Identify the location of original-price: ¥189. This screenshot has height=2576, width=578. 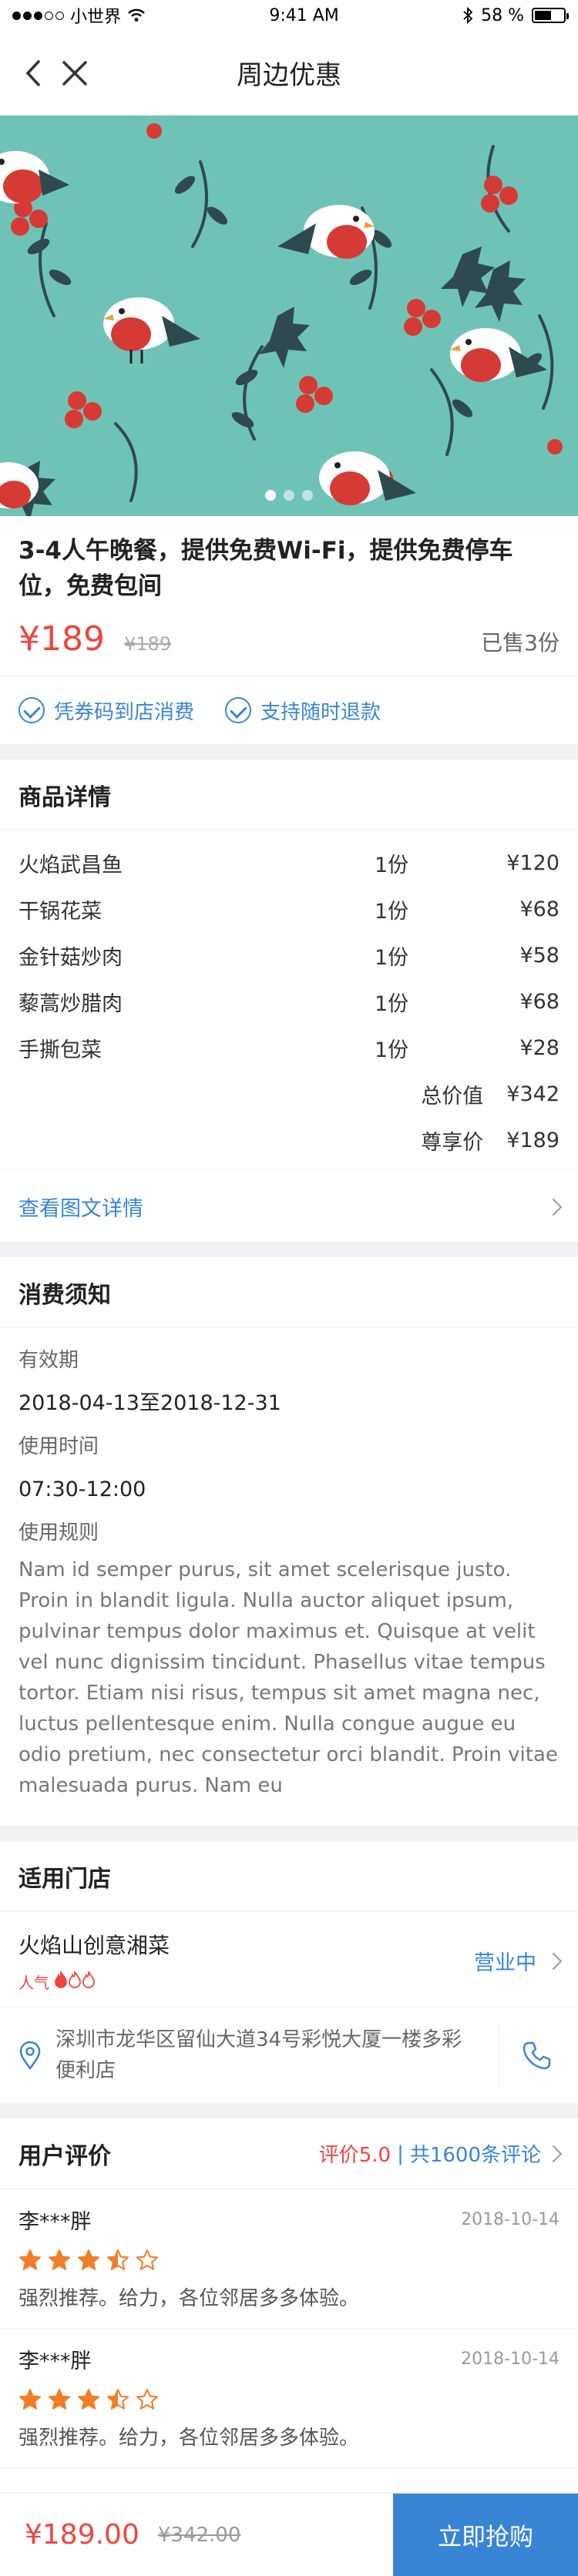
(148, 644).